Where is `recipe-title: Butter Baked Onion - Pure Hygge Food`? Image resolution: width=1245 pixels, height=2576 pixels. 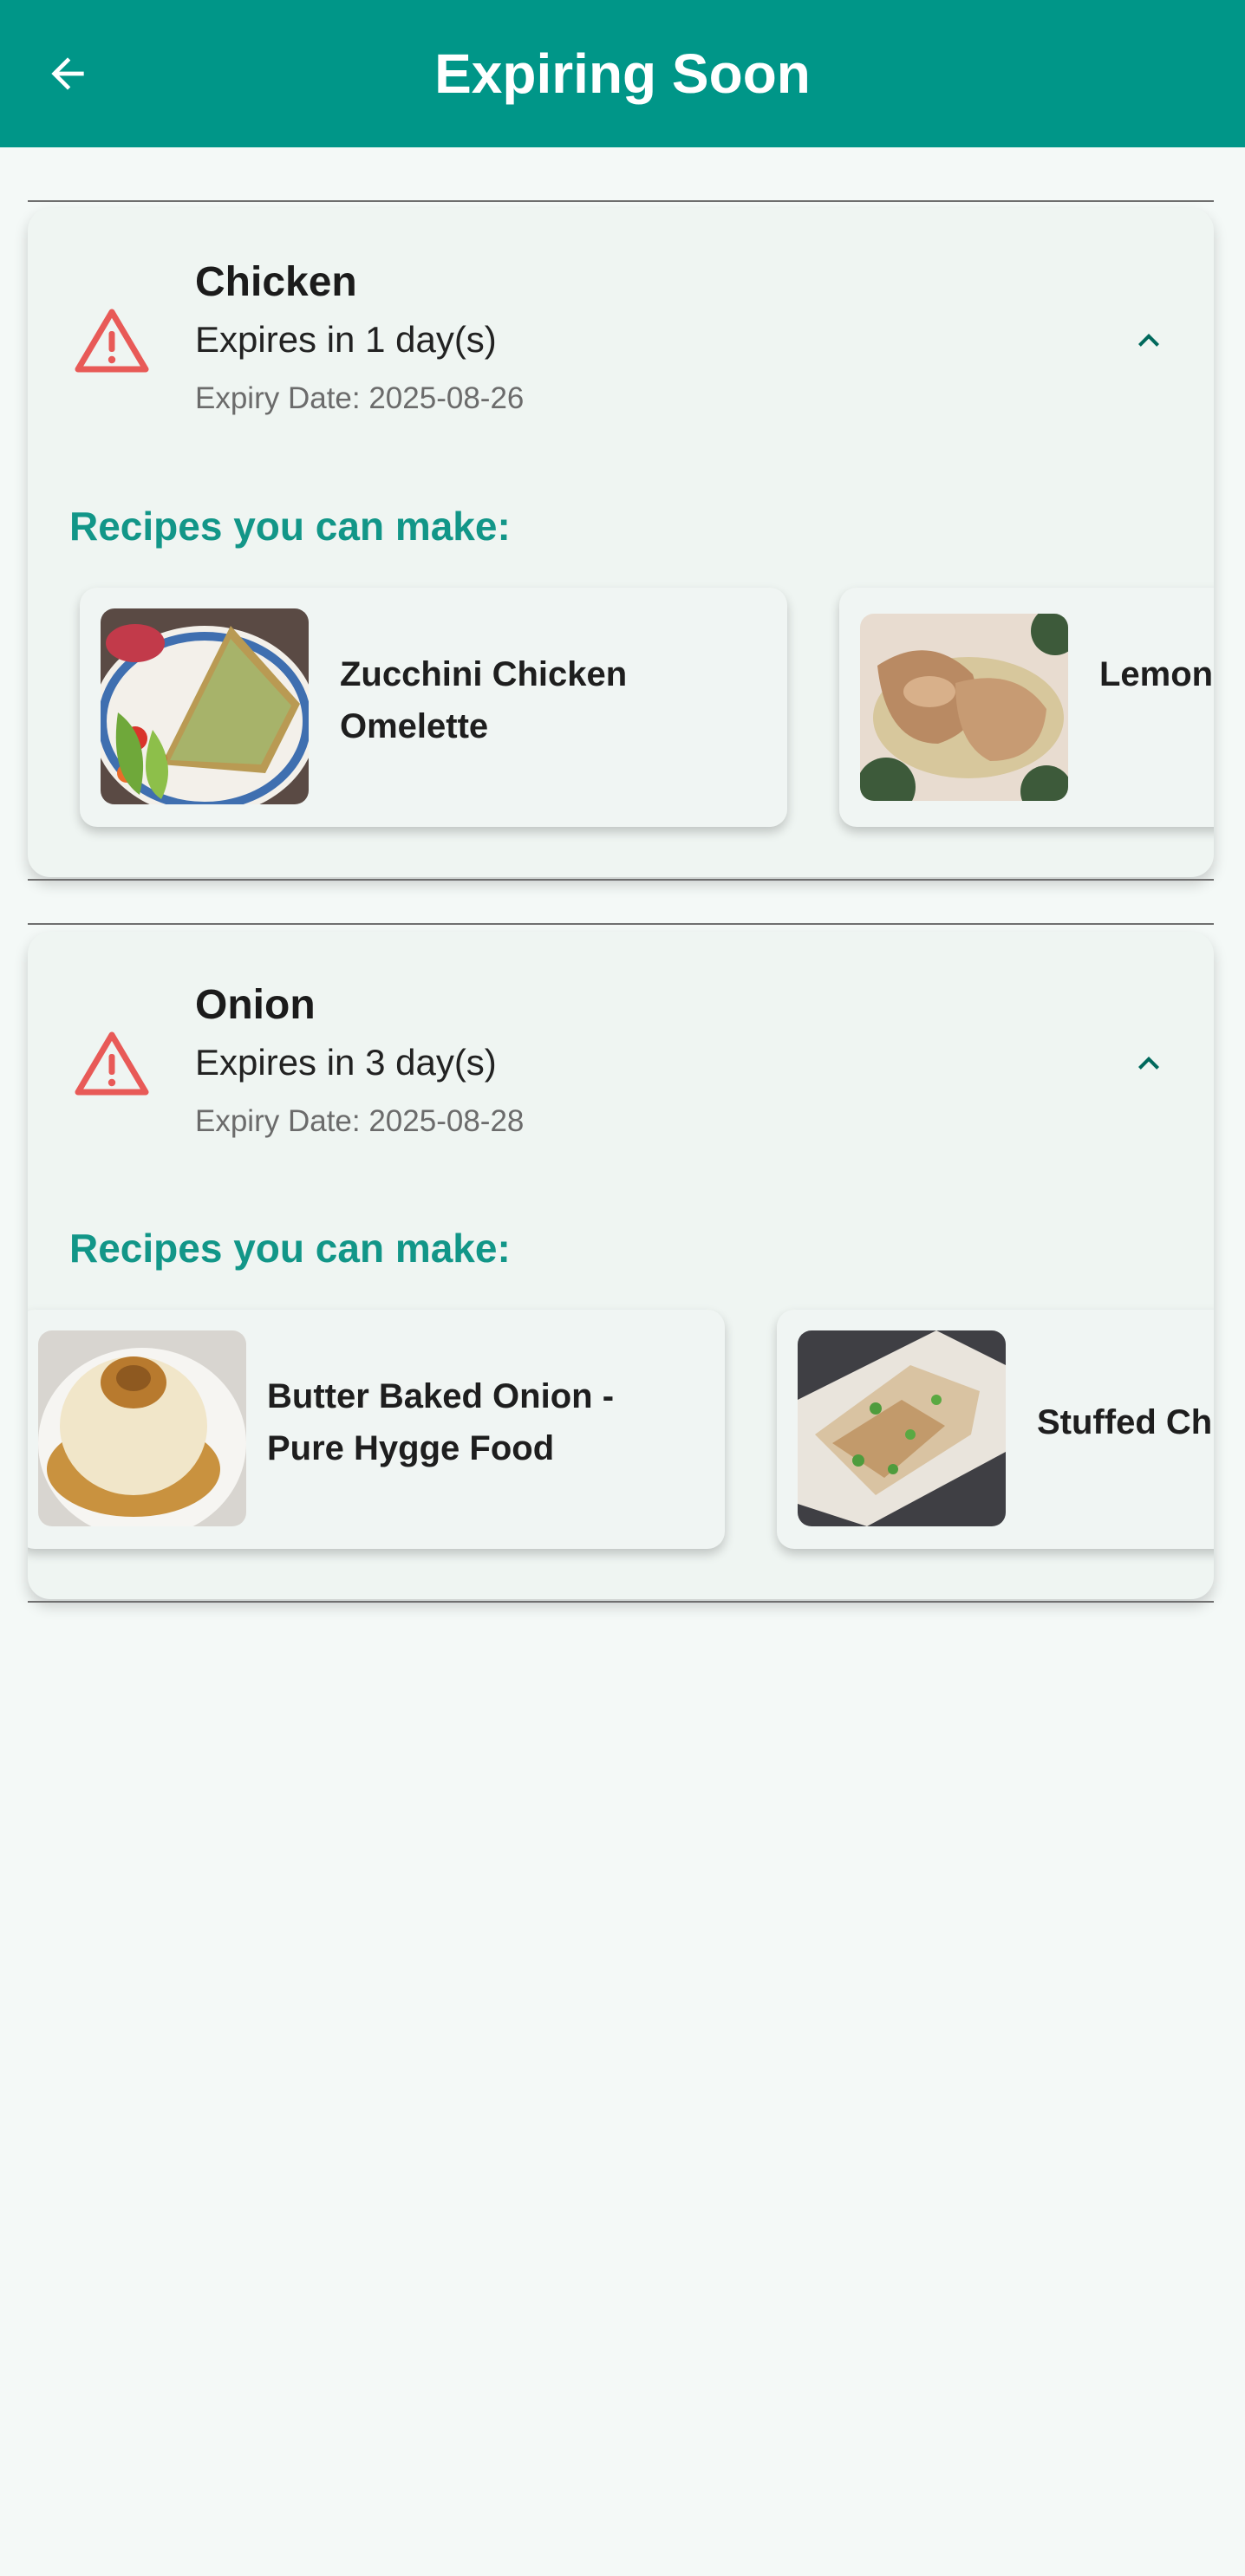
recipe-title: Butter Baked Onion - Pure Hygge Food is located at coordinates (441, 1422).